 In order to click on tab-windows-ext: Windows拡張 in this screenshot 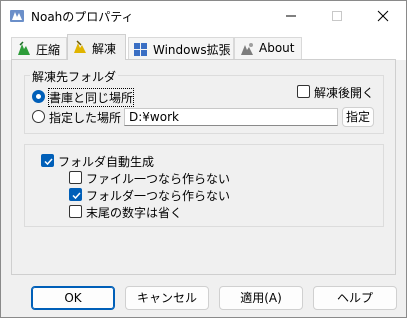, I will do `click(181, 48)`.